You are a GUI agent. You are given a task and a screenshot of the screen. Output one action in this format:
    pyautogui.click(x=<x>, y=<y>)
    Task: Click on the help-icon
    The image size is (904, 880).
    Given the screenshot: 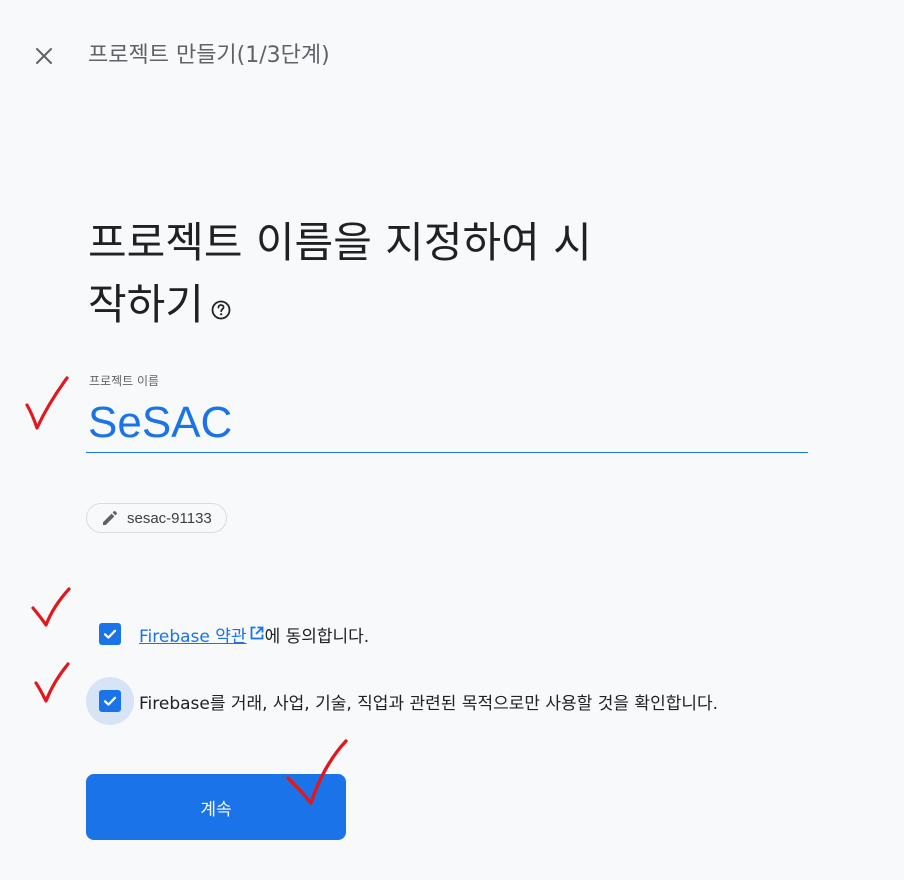 What is the action you would take?
    pyautogui.click(x=221, y=307)
    